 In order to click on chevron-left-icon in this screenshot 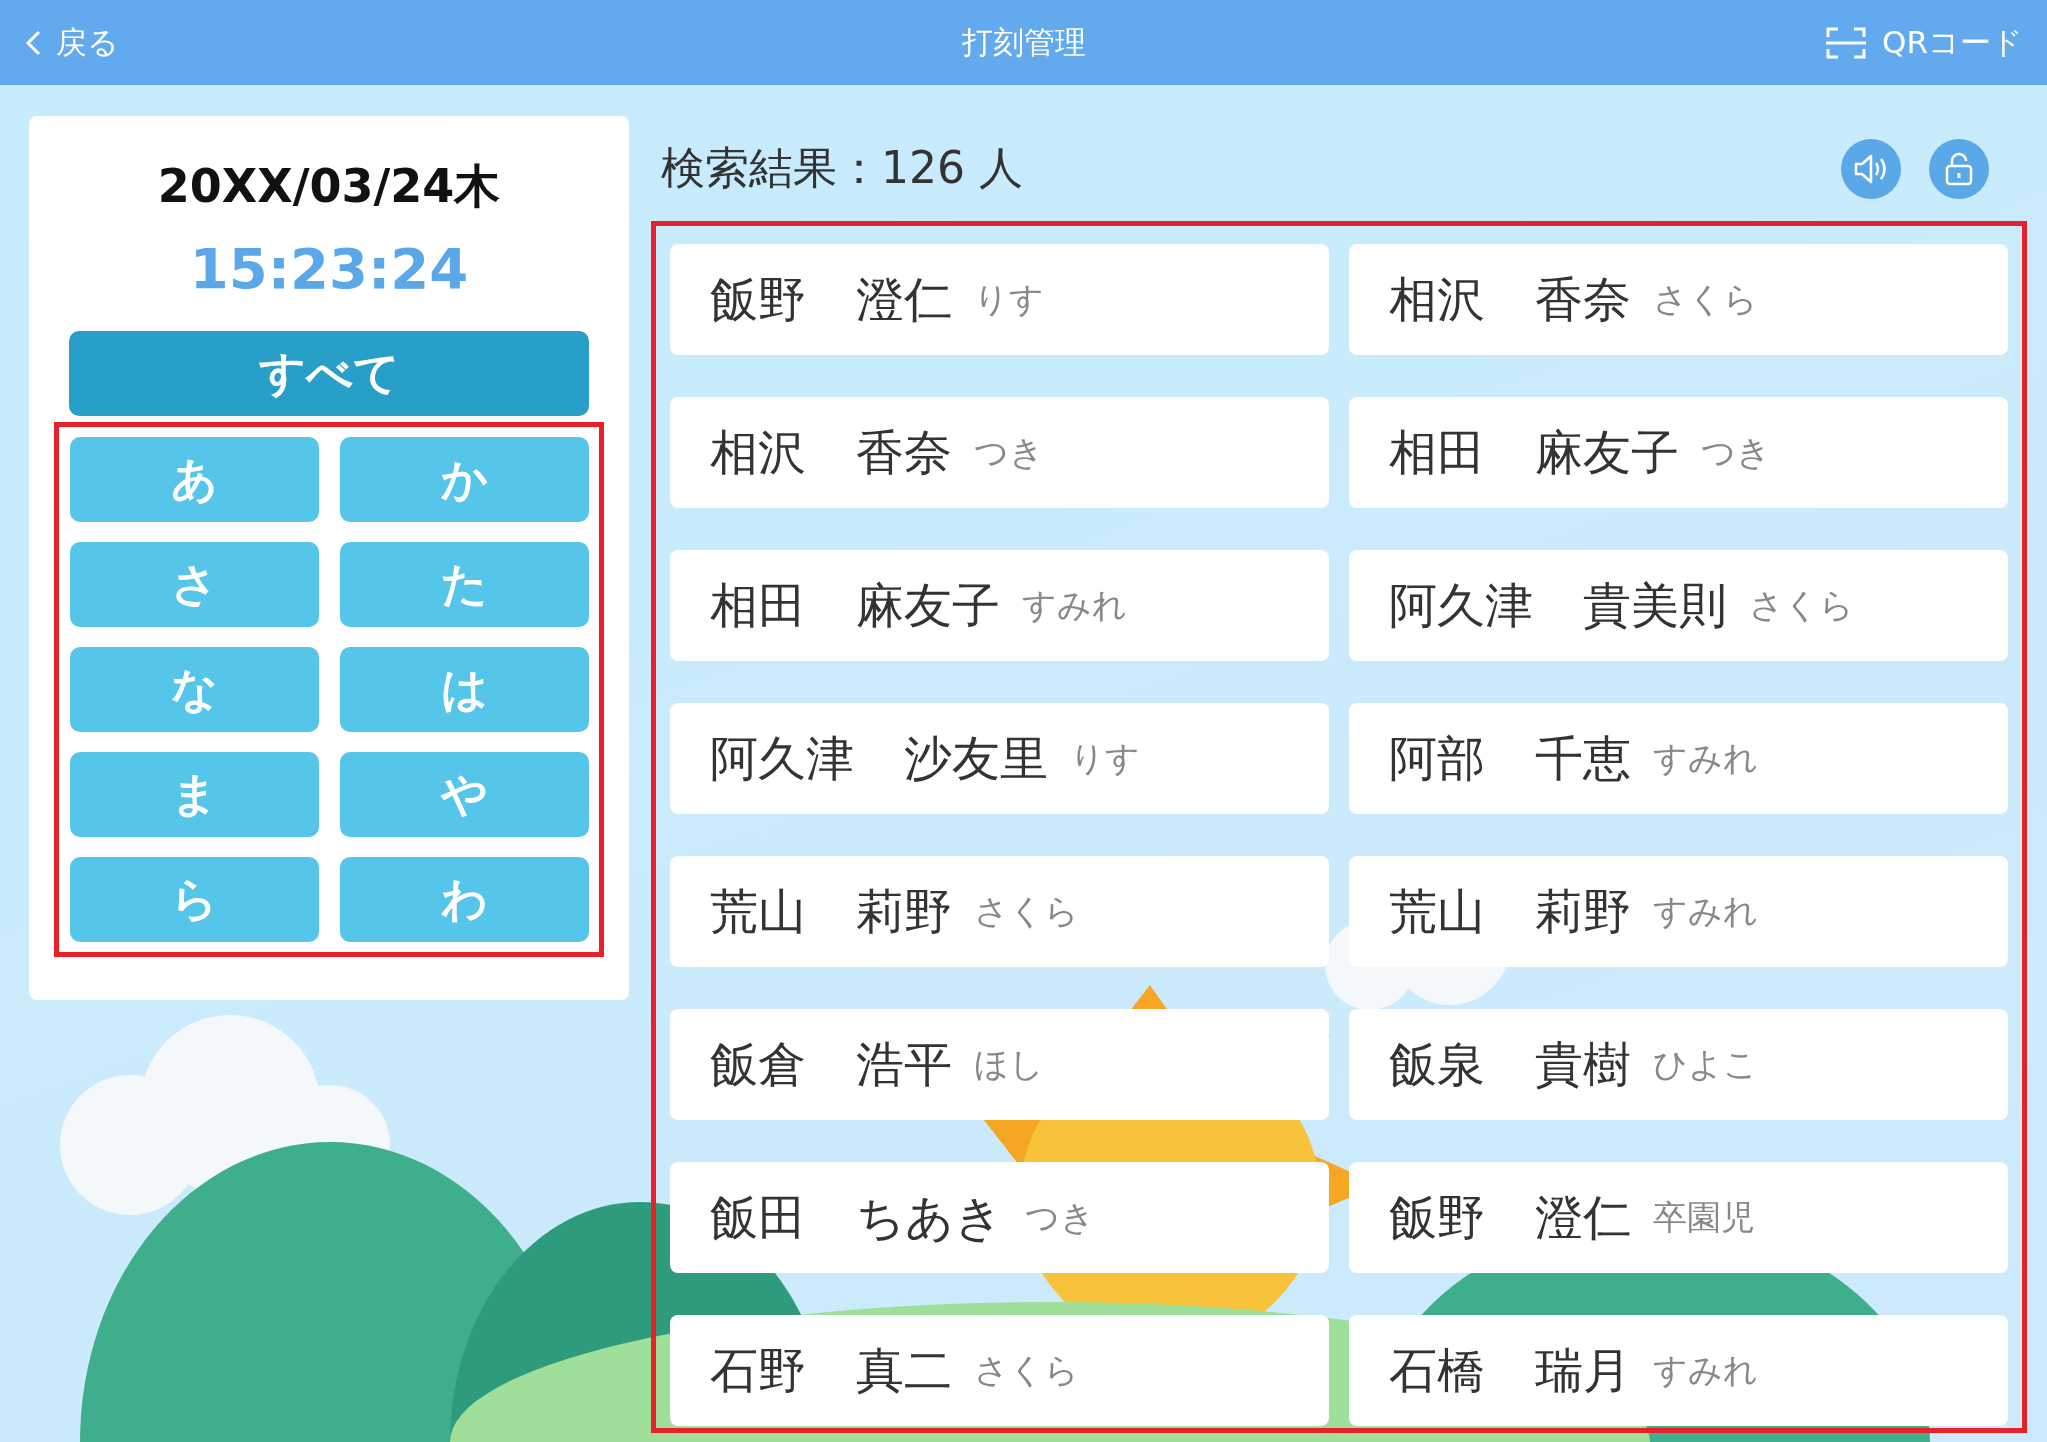, I will do `click(33, 42)`.